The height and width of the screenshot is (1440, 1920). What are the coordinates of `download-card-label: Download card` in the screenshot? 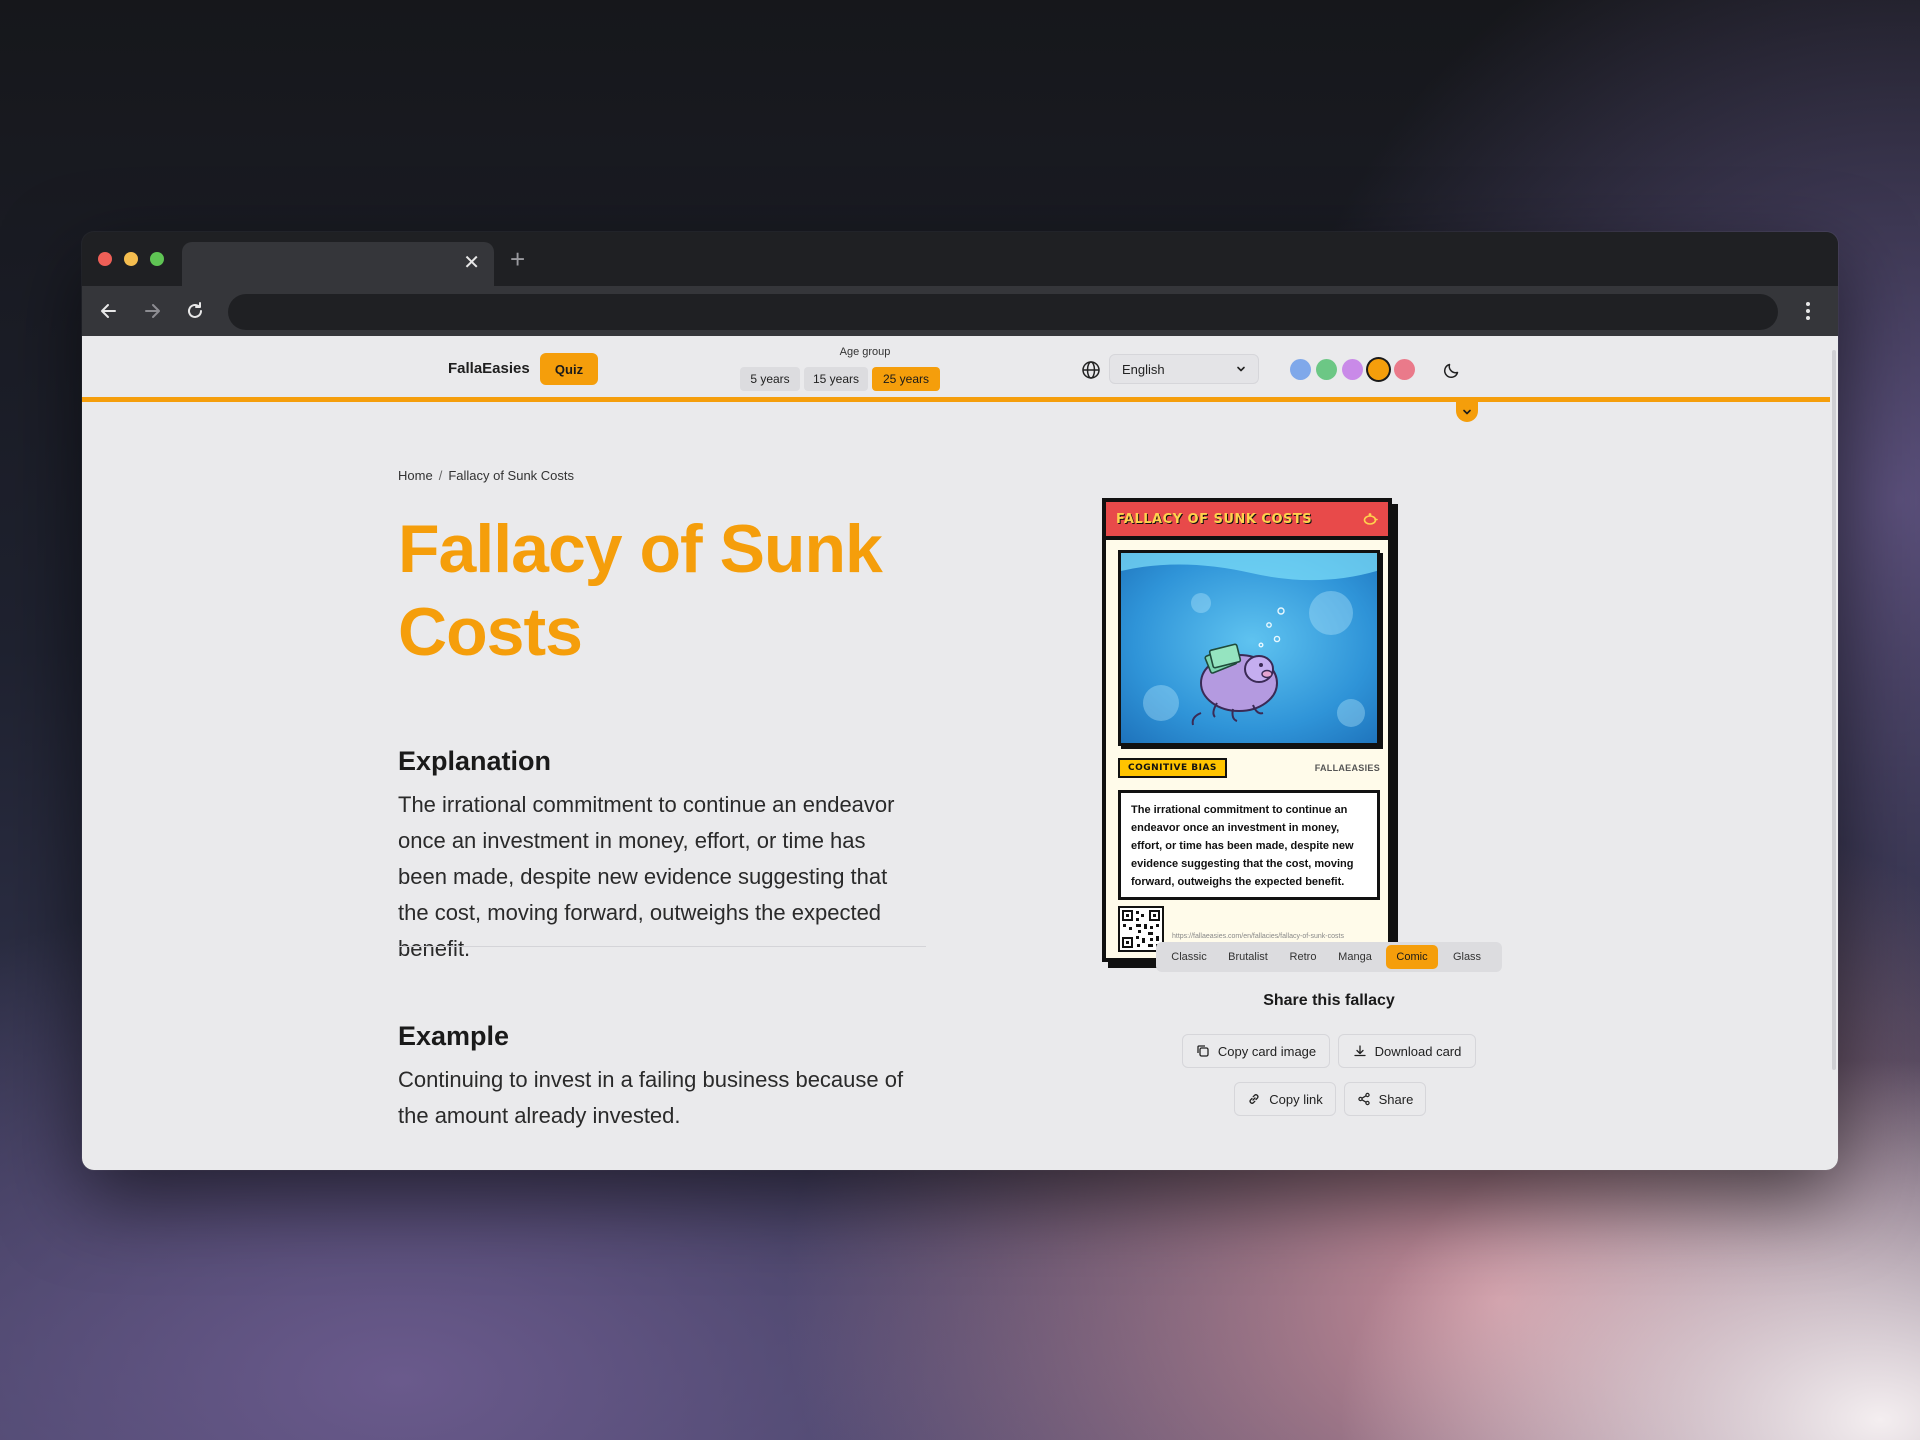 It's located at (1418, 1051).